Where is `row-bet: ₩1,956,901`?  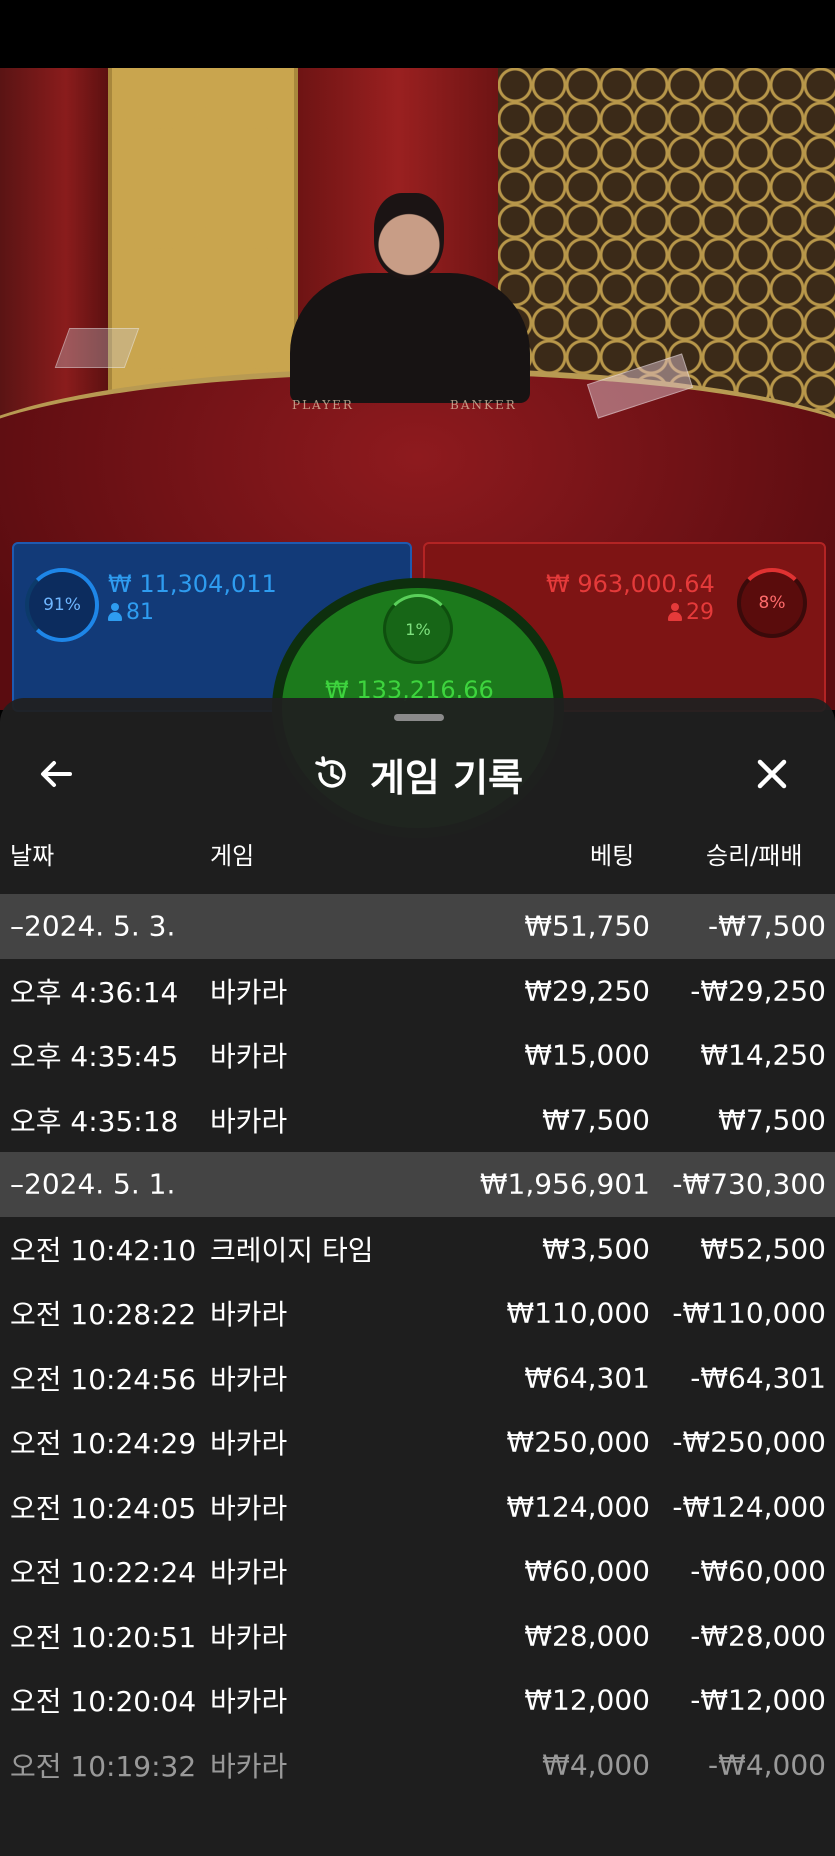
row-bet: ₩1,956,901 is located at coordinates (564, 1184).